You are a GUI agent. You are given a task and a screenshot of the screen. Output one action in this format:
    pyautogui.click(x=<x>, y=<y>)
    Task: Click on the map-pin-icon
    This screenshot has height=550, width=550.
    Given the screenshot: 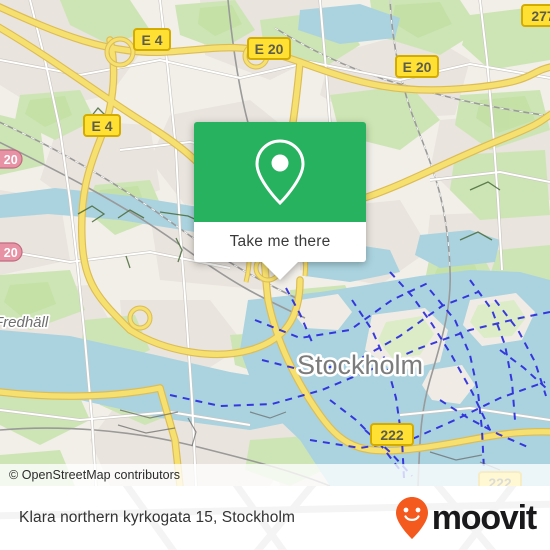 What is the action you would take?
    pyautogui.click(x=280, y=172)
    